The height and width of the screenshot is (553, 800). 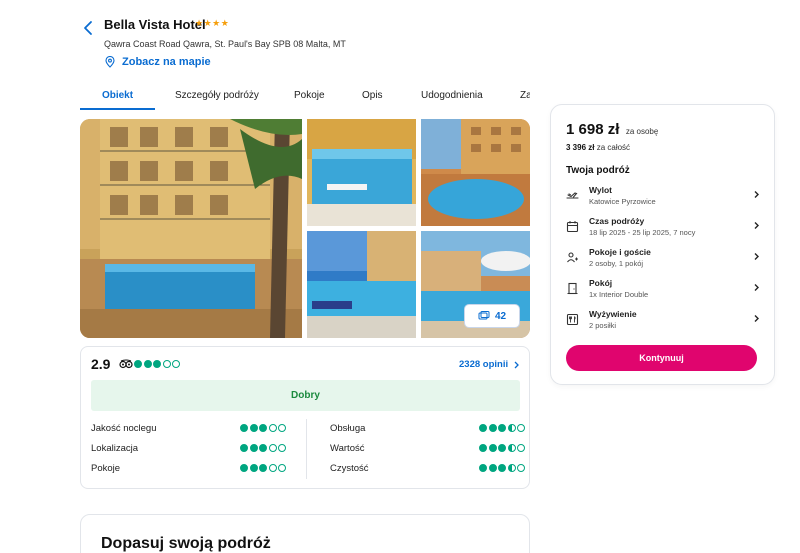 What do you see at coordinates (212, 23) in the screenshot?
I see `star-rating: ★★★★` at bounding box center [212, 23].